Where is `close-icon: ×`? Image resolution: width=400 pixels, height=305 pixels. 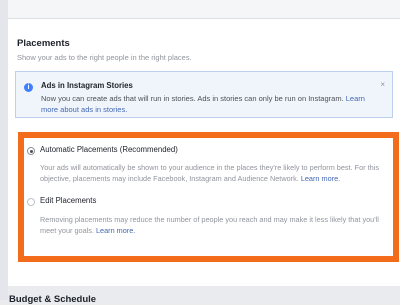 close-icon: × is located at coordinates (382, 84).